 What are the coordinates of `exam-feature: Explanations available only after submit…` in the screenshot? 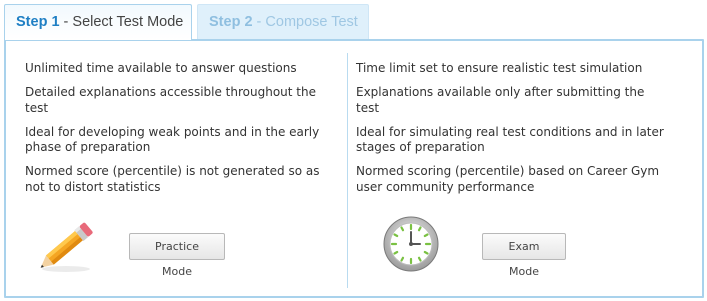 It's located at (500, 100).